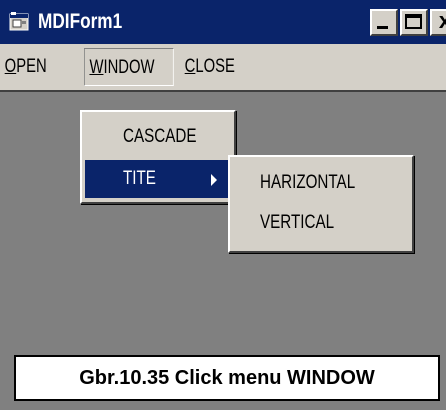 This screenshot has height=410, width=446. I want to click on menu-item-harizontal: HARIZONTAL, so click(319, 183).